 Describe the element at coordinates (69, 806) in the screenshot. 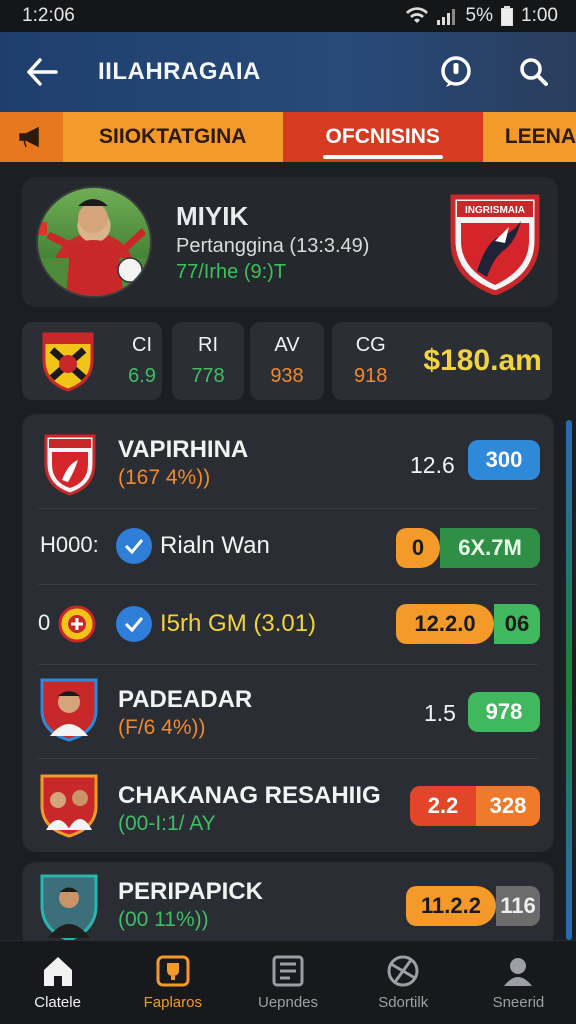

I see `team-photo-icon` at that location.